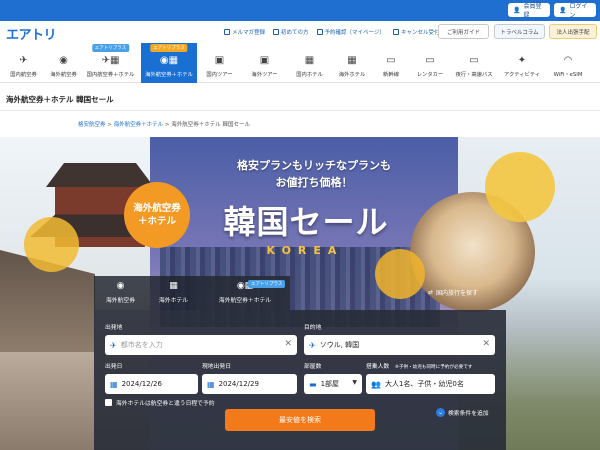  I want to click on swap-icon: ⇄, so click(431, 292).